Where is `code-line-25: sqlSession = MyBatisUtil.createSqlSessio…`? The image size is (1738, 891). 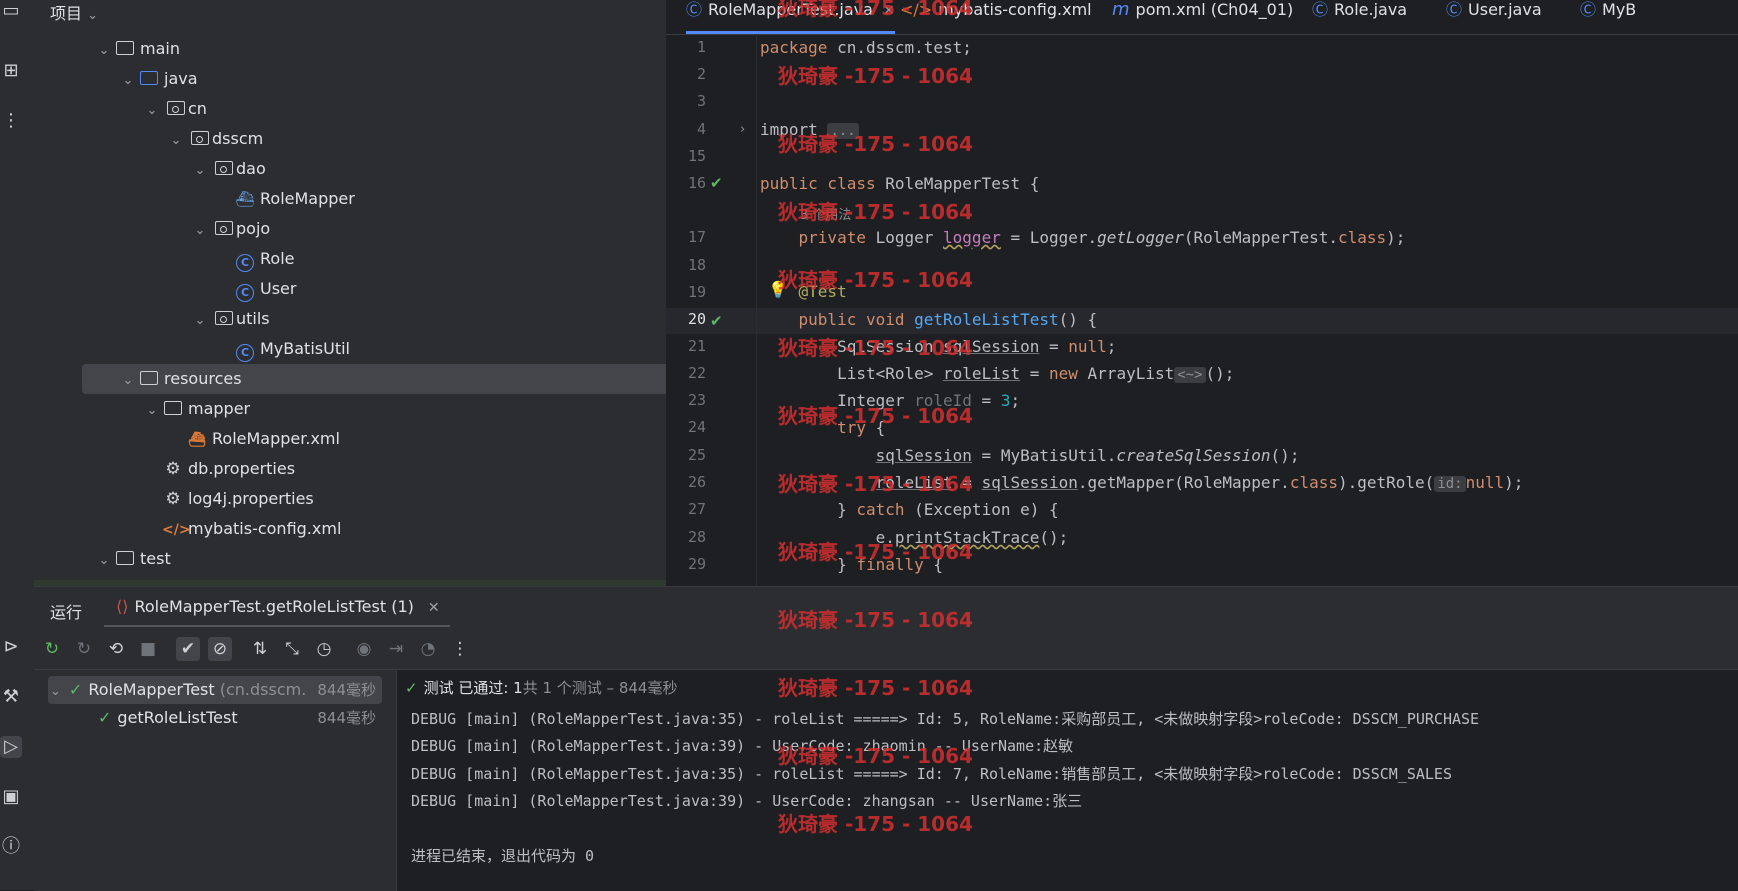
code-line-25: sqlSession = MyBatisUtil.createSqlSessio… is located at coordinates (1030, 455).